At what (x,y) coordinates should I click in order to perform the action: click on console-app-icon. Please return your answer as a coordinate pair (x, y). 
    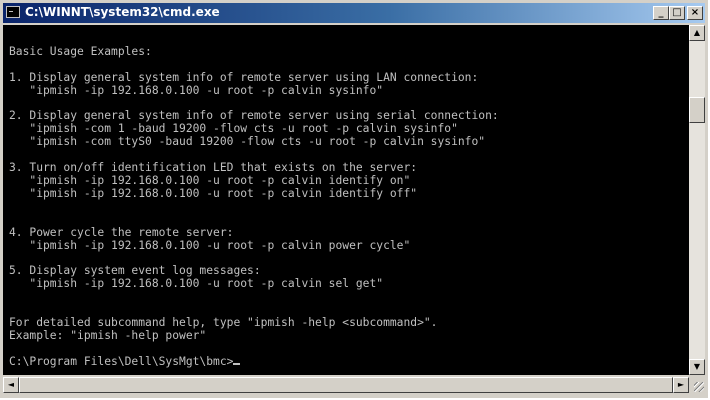
    Looking at the image, I should click on (13, 12).